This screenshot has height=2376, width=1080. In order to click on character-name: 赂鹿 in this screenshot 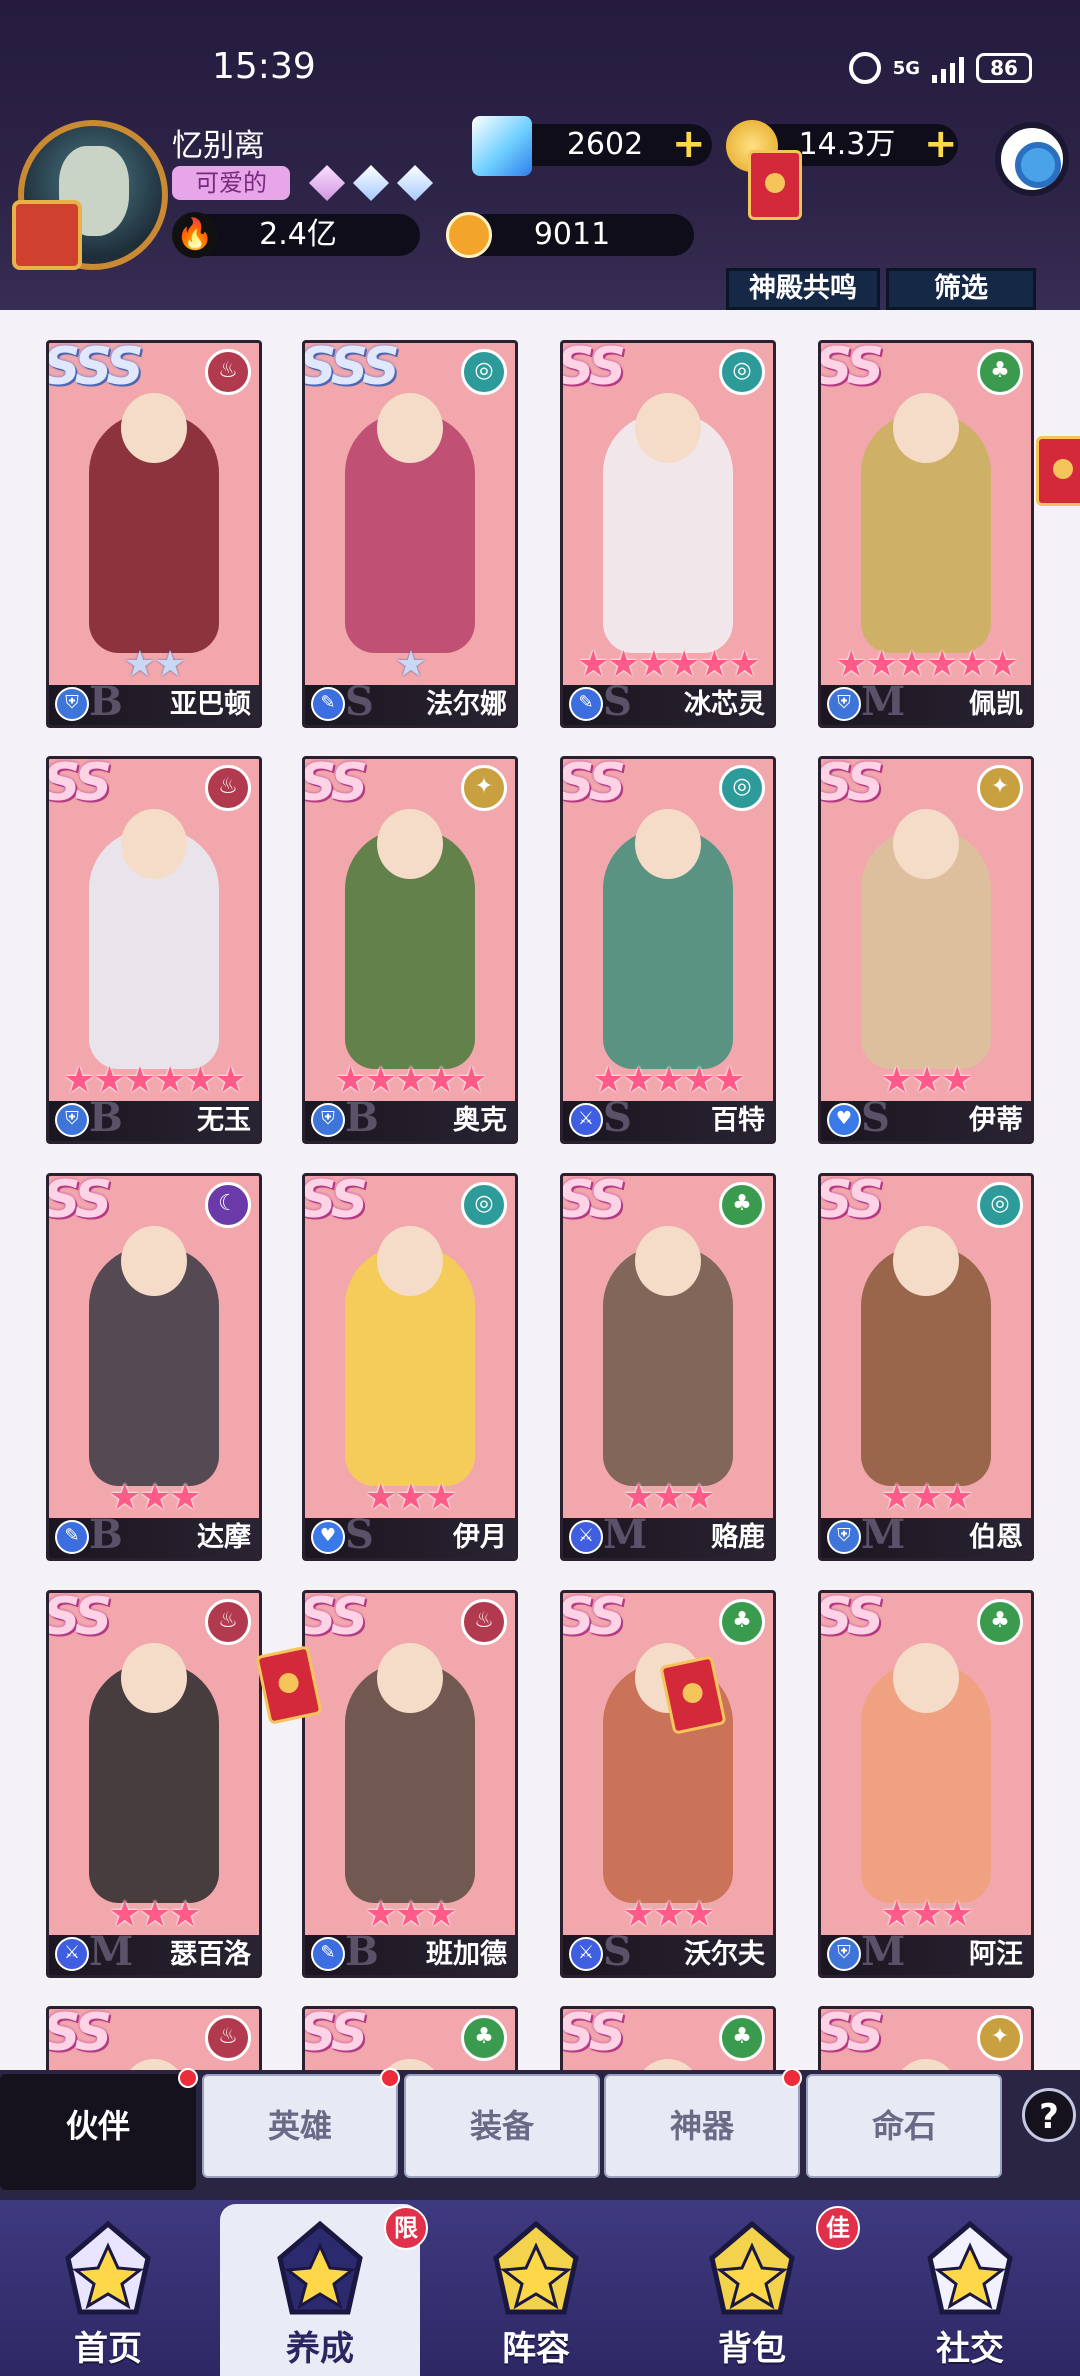, I will do `click(738, 1537)`.